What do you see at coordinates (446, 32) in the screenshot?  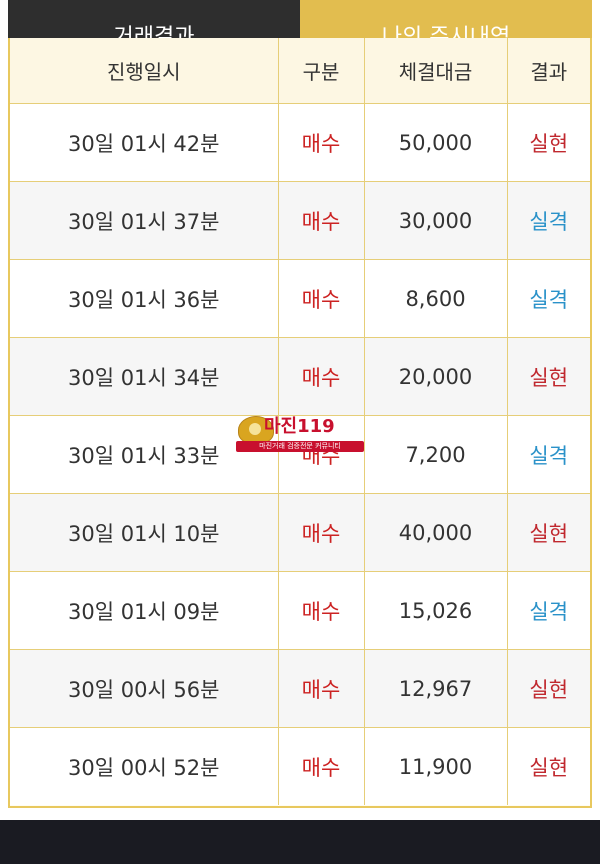 I see `tab-my-watch-history-label: 나의 주시내역` at bounding box center [446, 32].